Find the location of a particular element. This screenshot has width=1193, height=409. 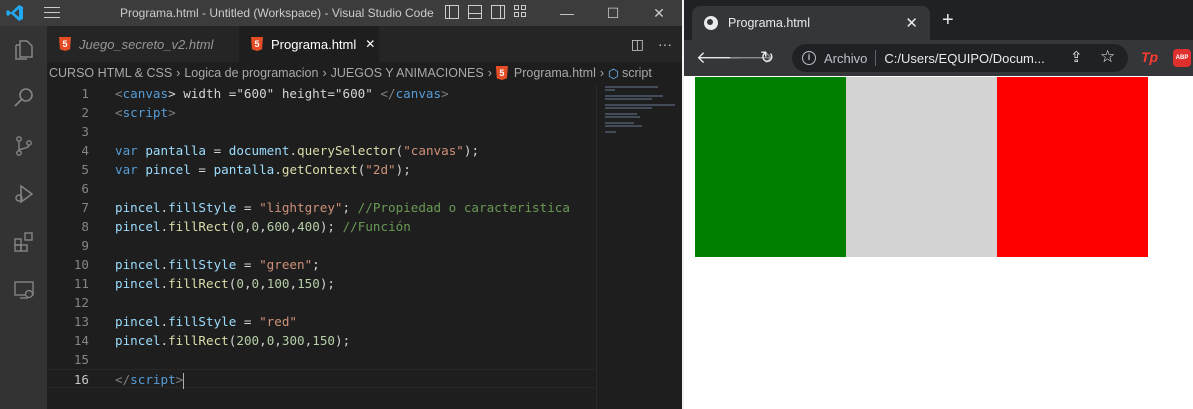

code-token: < is located at coordinates (119, 93).